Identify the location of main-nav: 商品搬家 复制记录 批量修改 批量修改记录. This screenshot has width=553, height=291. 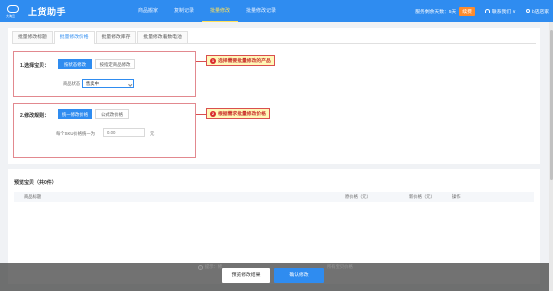
(207, 11).